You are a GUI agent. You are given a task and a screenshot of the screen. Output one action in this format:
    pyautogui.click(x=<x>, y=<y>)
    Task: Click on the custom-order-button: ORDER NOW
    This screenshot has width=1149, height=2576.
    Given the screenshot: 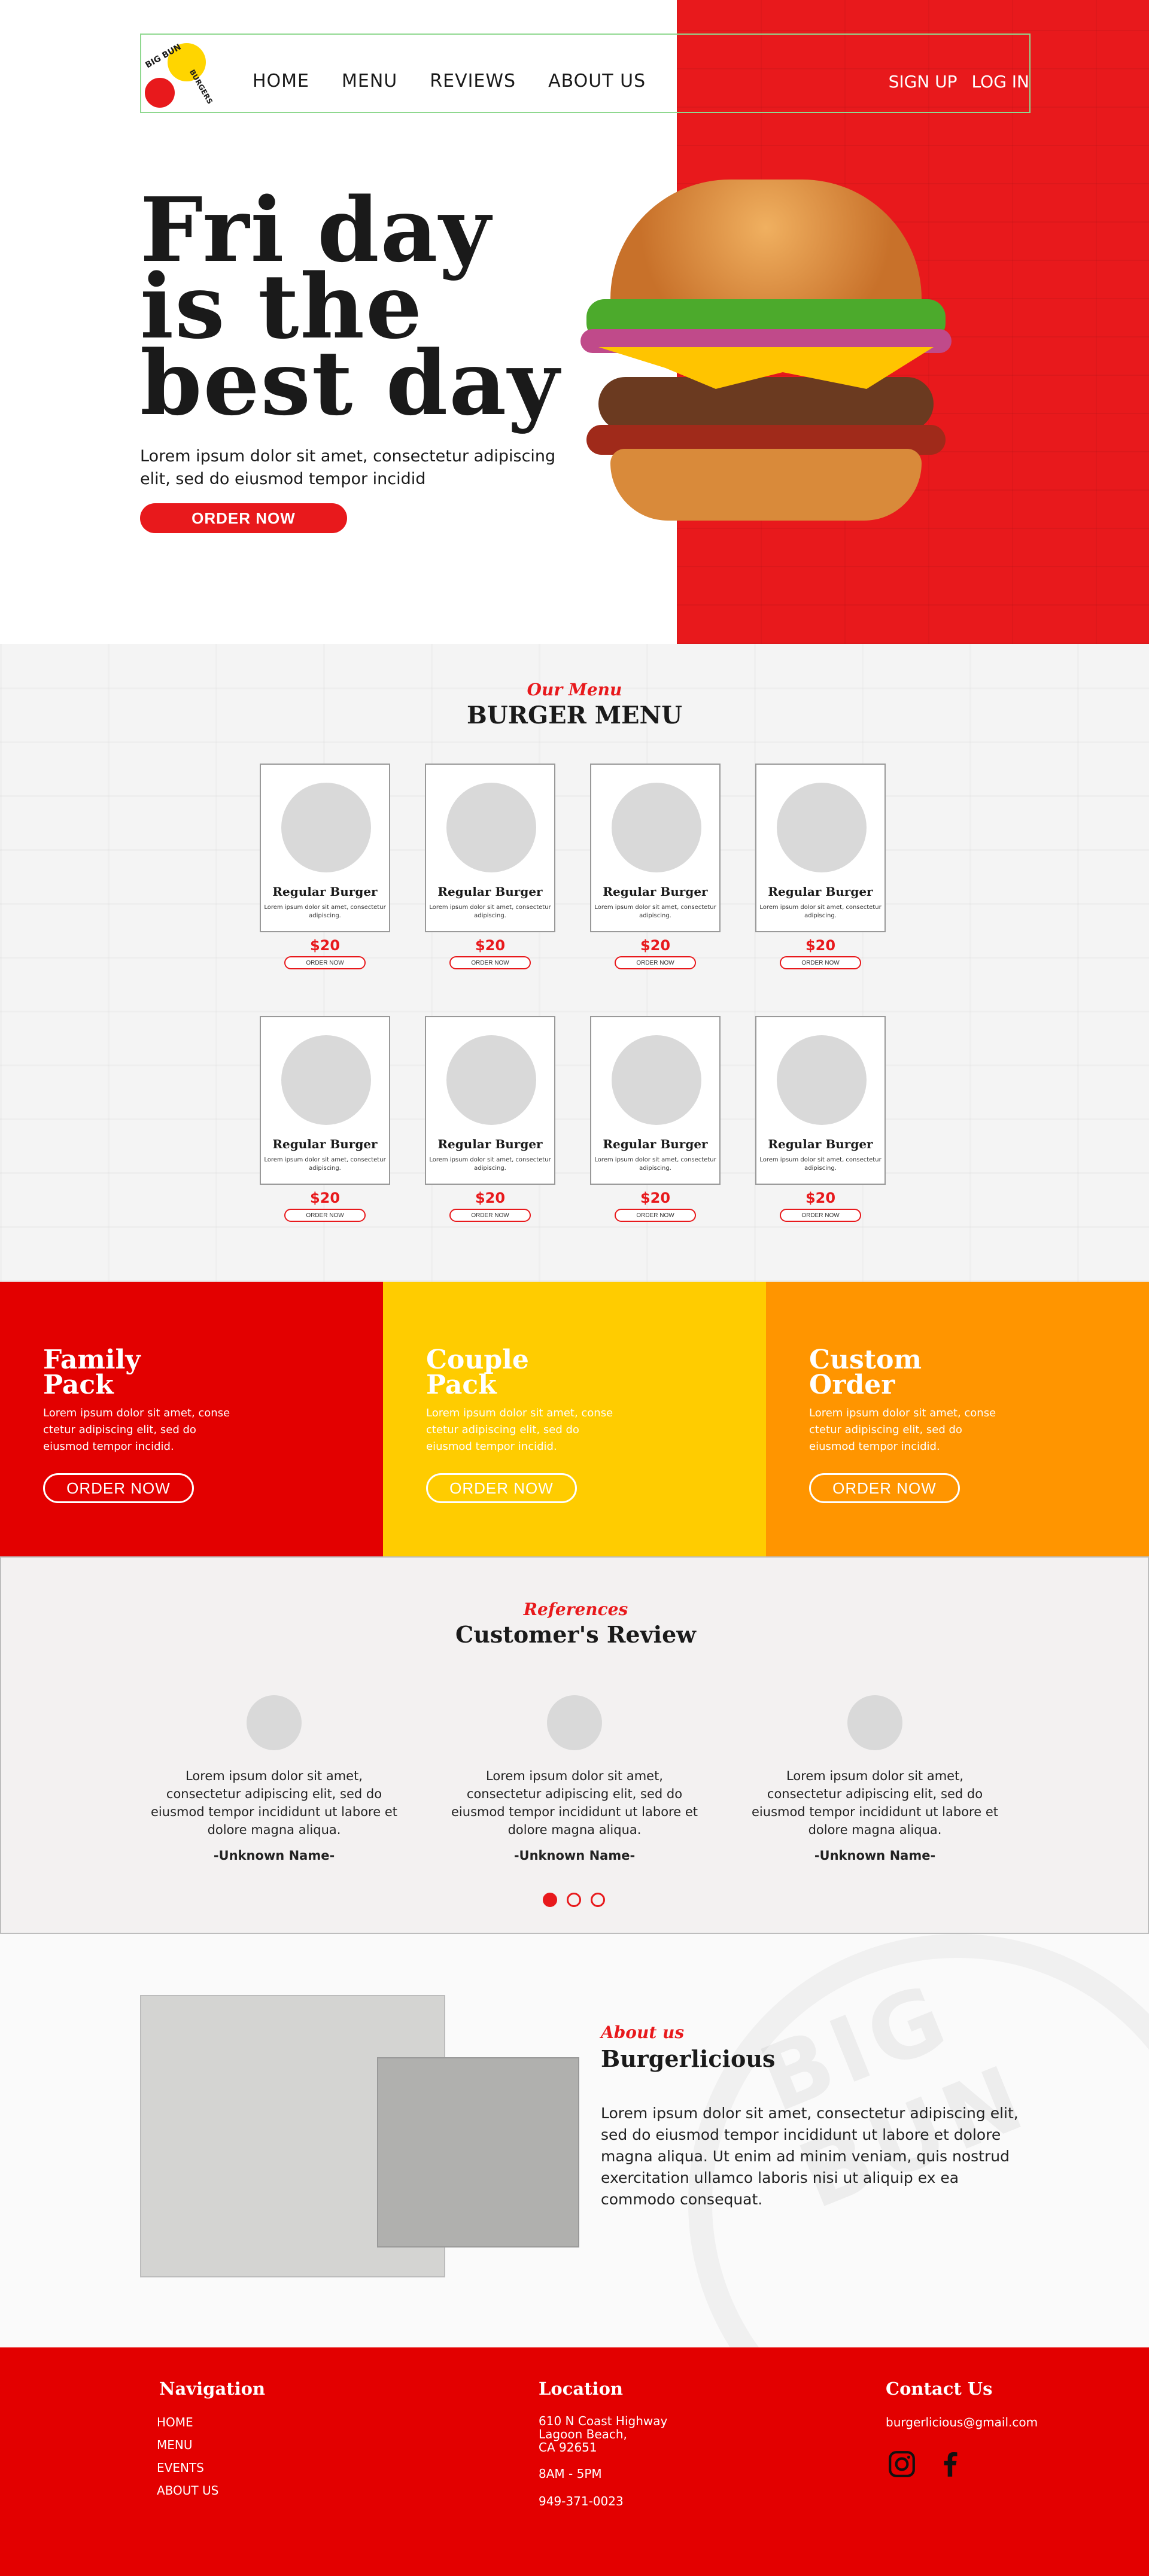 What is the action you would take?
    pyautogui.click(x=884, y=1488)
    